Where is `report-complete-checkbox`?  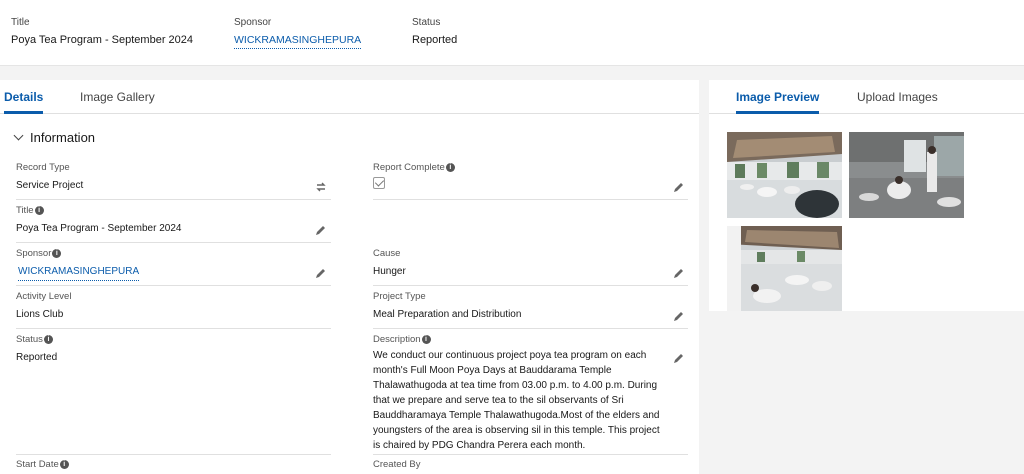
report-complete-checkbox is located at coordinates (379, 183).